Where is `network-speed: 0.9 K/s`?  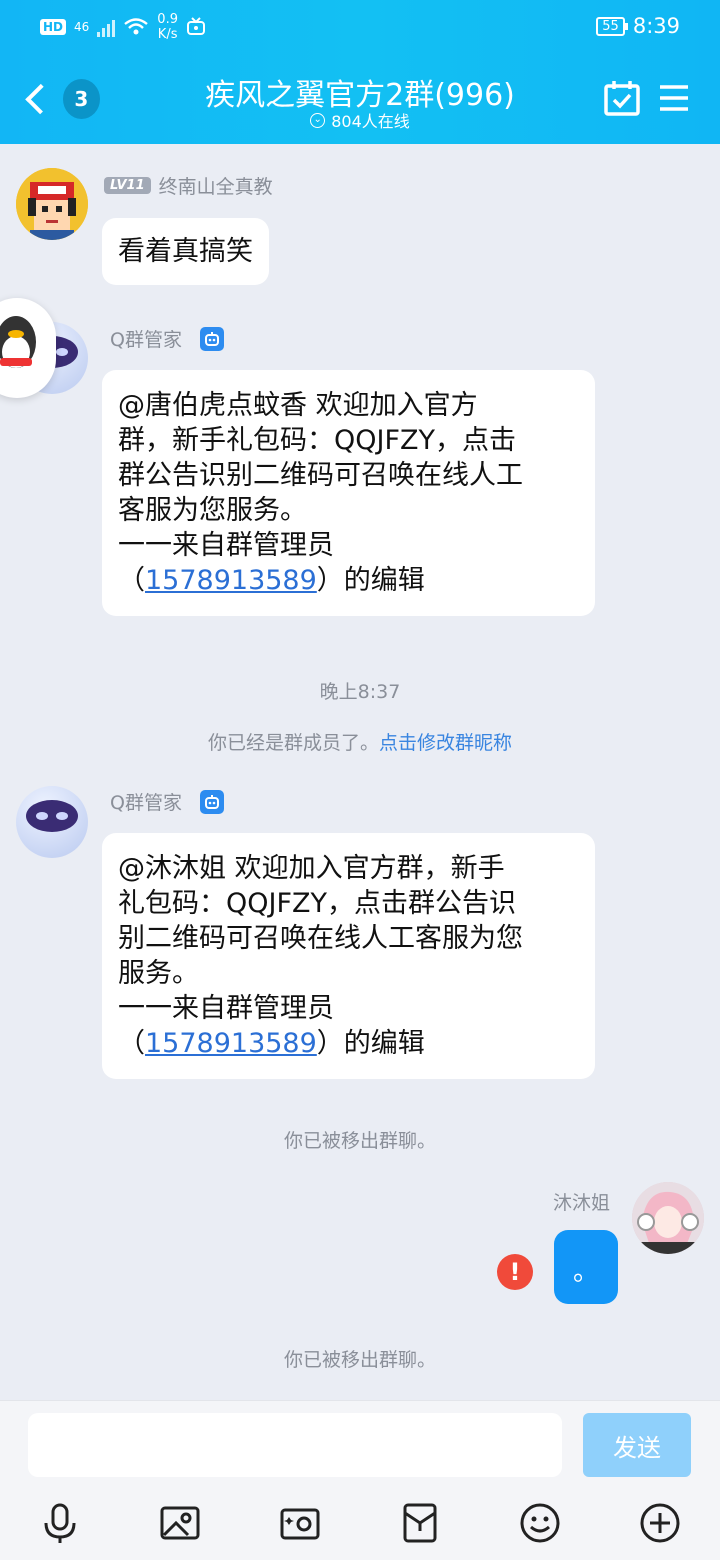 network-speed: 0.9 K/s is located at coordinates (167, 27).